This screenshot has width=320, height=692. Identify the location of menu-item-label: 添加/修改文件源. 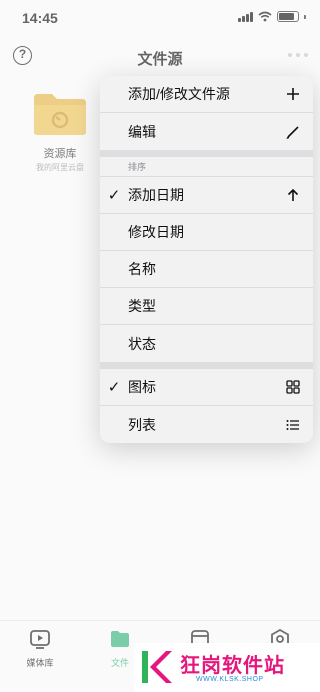
(179, 94).